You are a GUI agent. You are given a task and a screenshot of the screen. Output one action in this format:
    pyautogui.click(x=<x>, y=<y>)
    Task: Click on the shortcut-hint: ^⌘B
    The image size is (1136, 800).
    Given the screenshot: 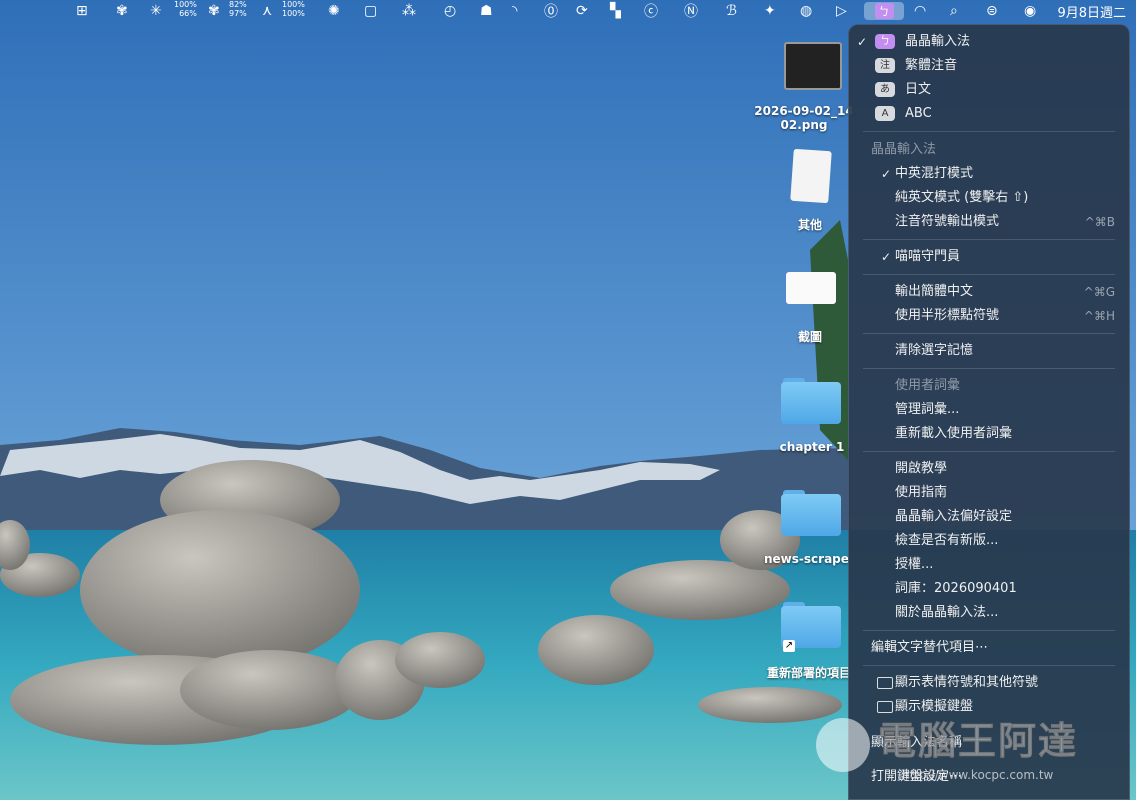 What is the action you would take?
    pyautogui.click(x=1099, y=222)
    